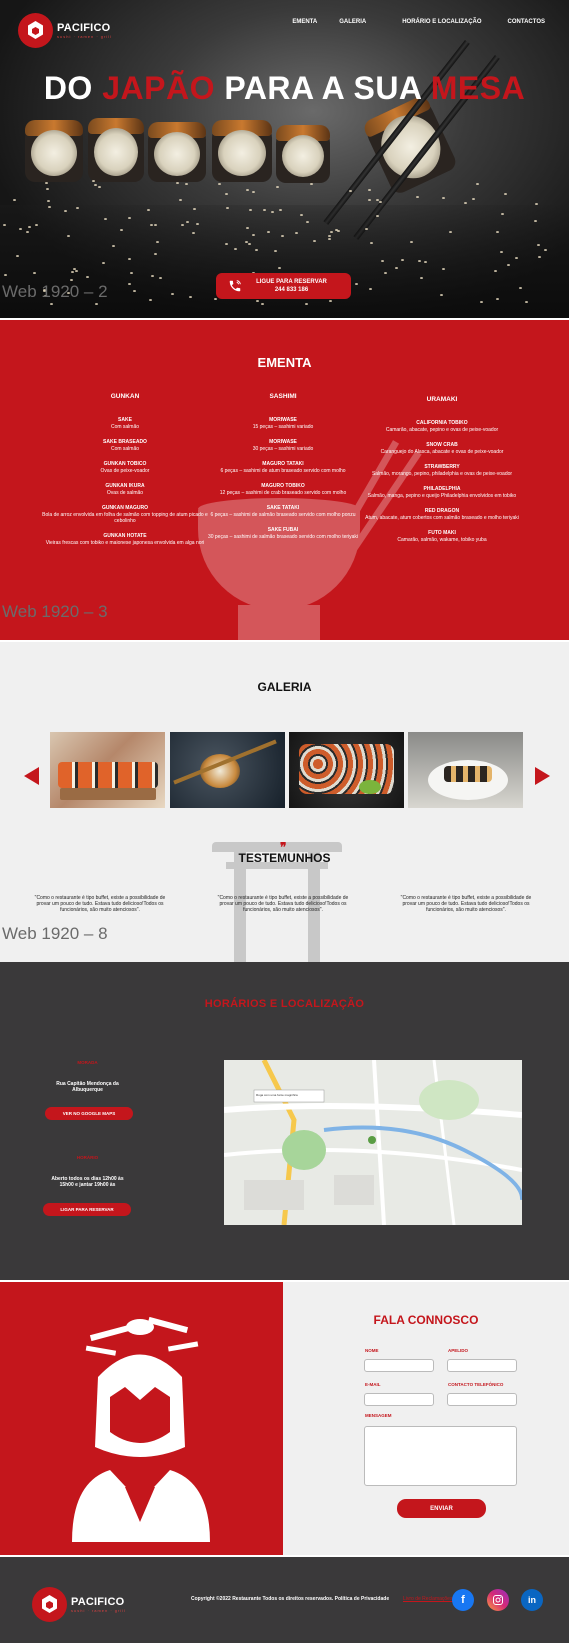 The height and width of the screenshot is (1643, 569). What do you see at coordinates (283, 420) in the screenshot?
I see `menu-item-name: MORIWASE` at bounding box center [283, 420].